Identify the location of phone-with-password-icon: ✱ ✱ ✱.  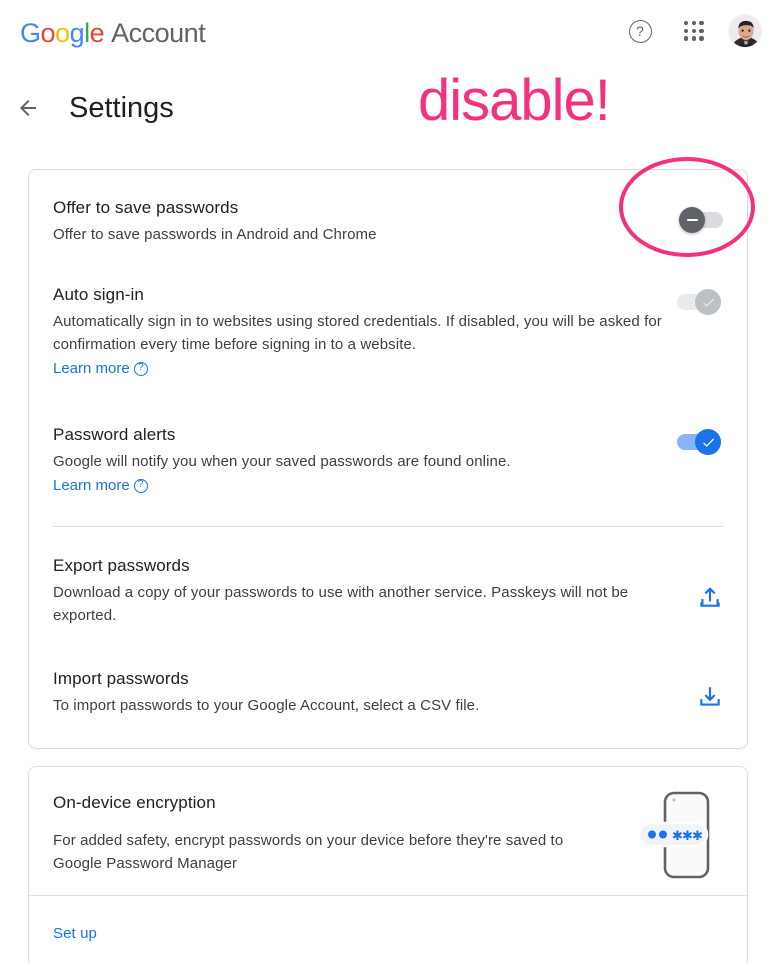
(675, 837).